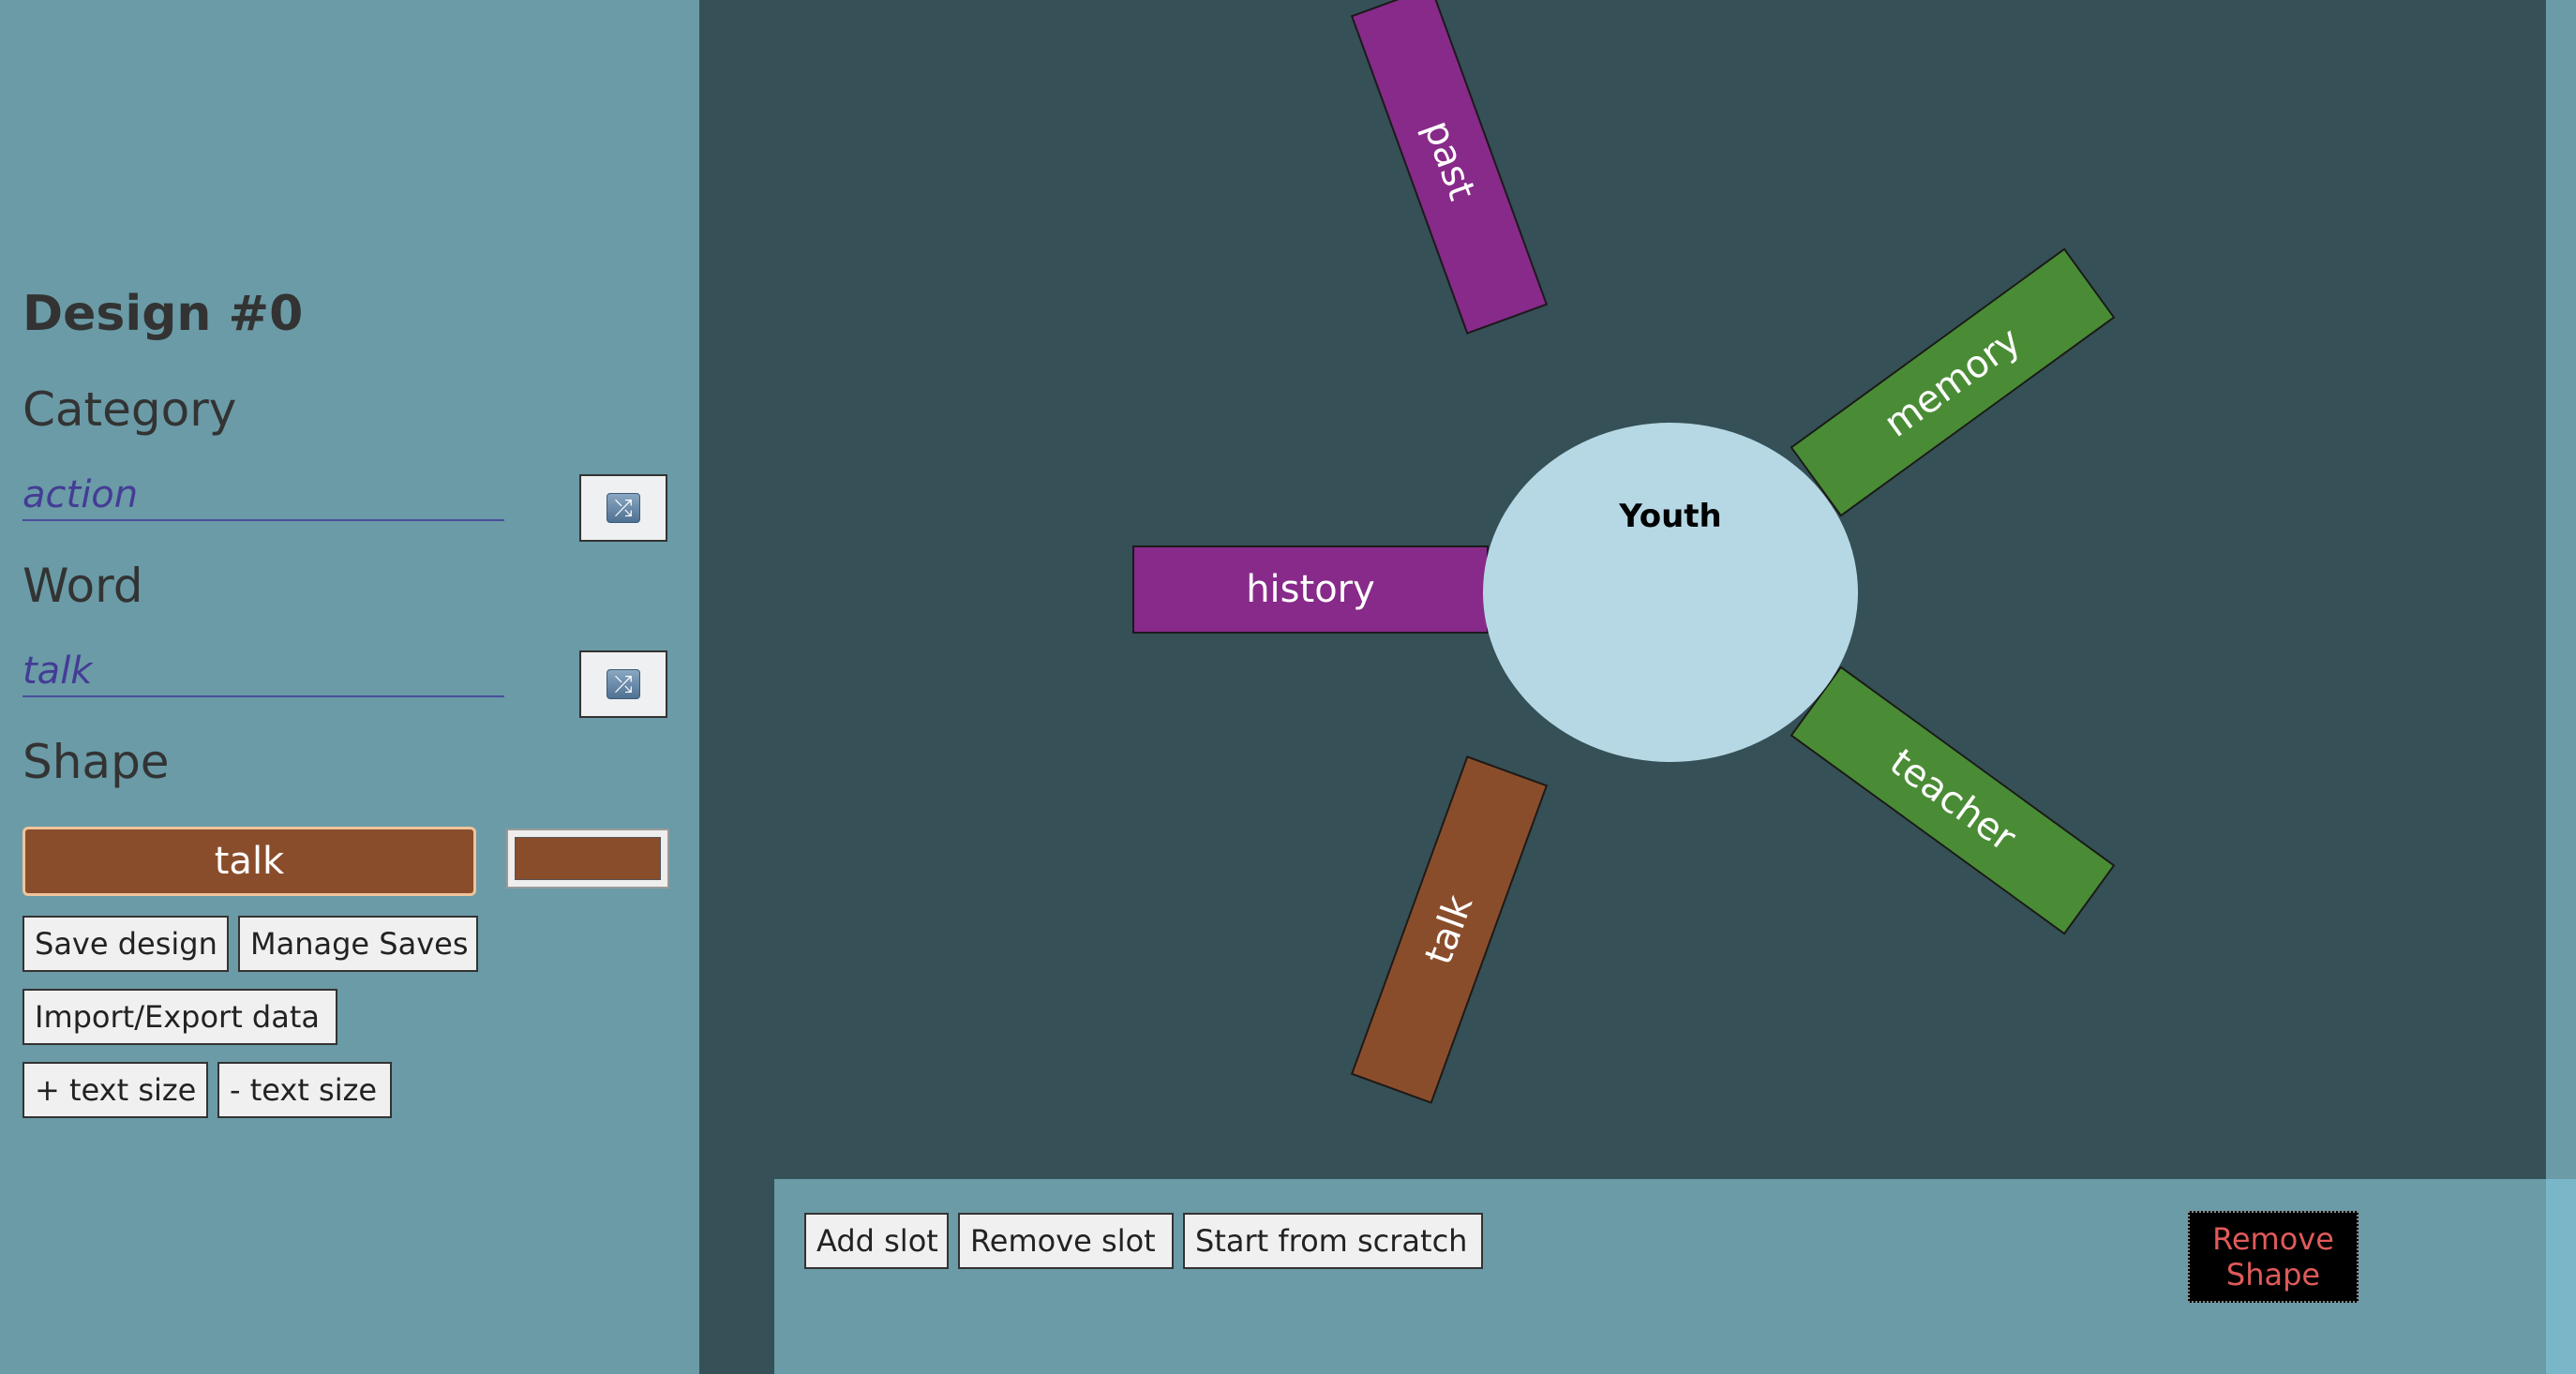 The width and height of the screenshot is (2576, 1374). I want to click on slot-label: history, so click(1310, 589).